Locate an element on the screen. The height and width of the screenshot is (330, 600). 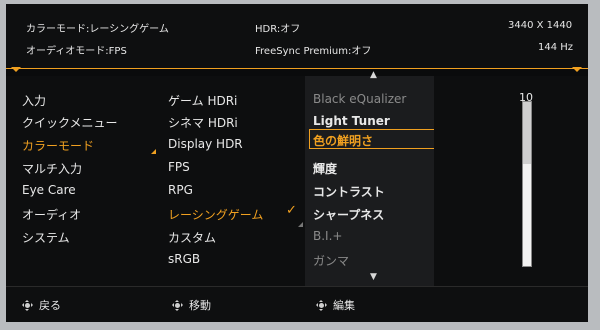
selected-check-icon: ✓ is located at coordinates (291, 210).